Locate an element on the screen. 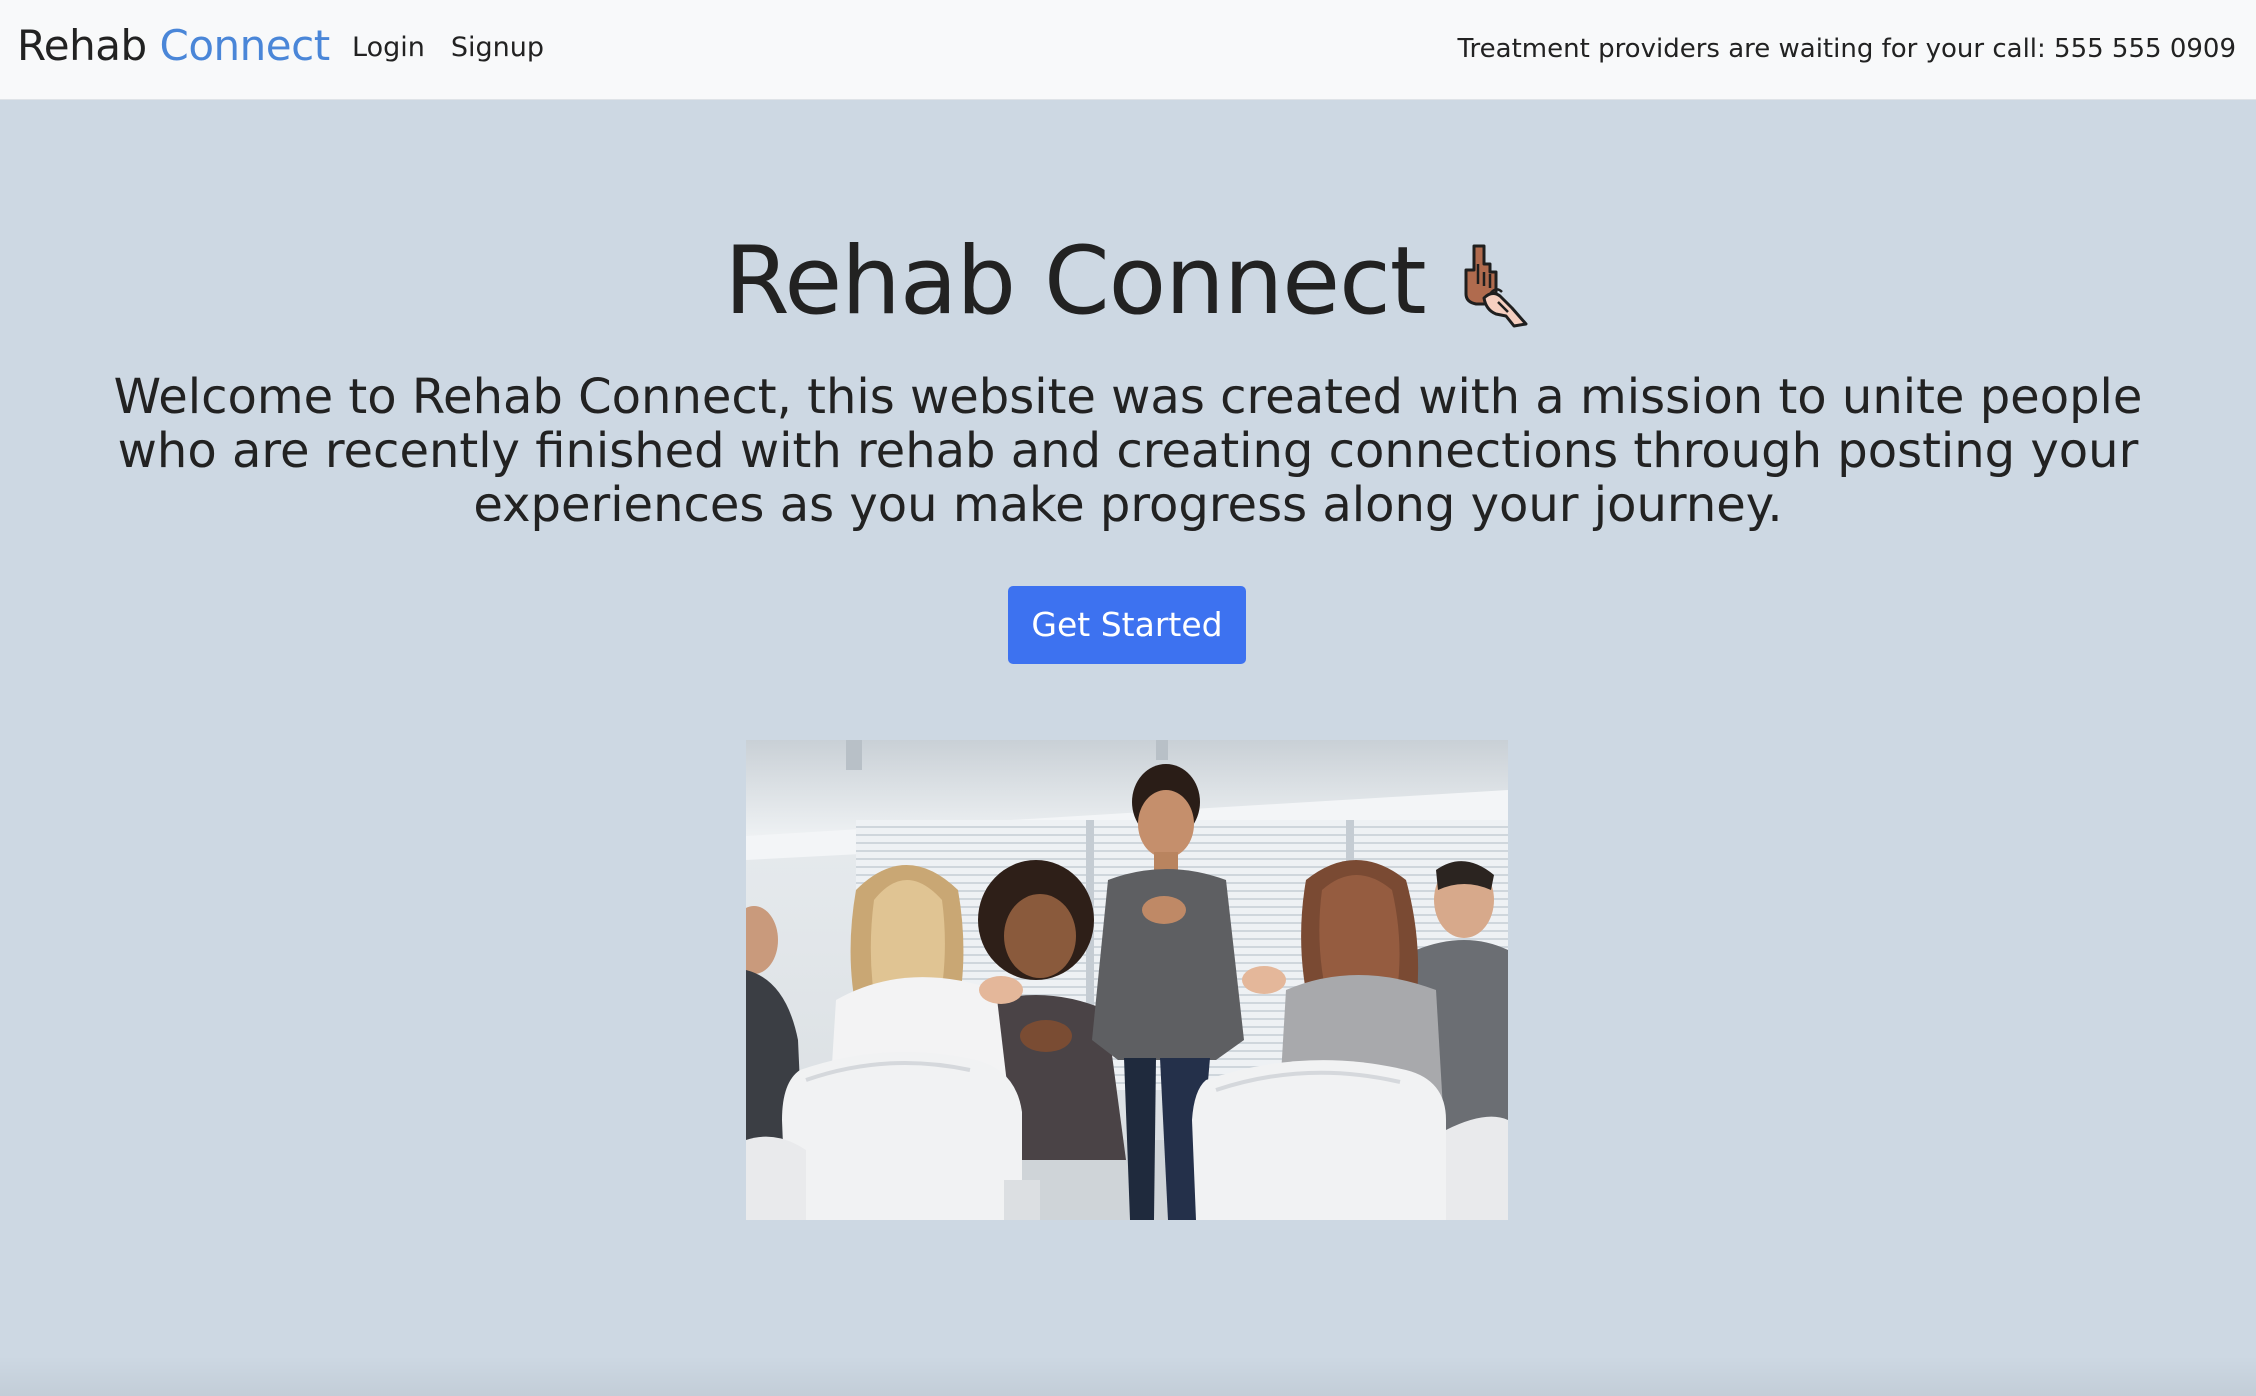  support-group-photo is located at coordinates (1127, 980).